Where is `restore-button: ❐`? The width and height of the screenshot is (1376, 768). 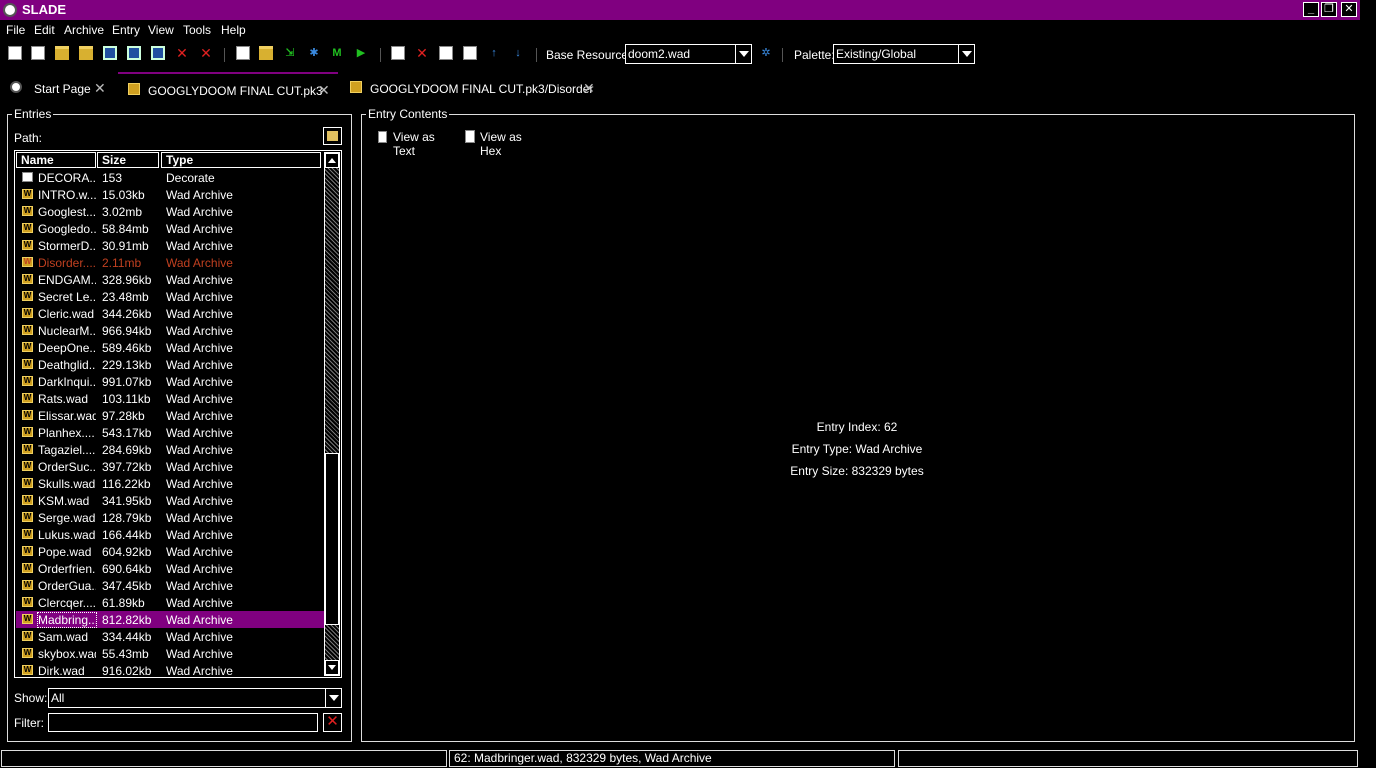
restore-button: ❐ is located at coordinates (1329, 9).